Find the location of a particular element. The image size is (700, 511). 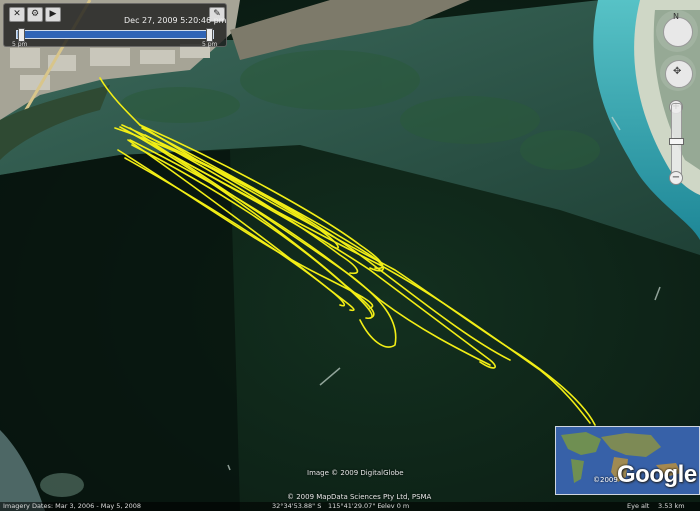

time-range-fill is located at coordinates (115, 34).